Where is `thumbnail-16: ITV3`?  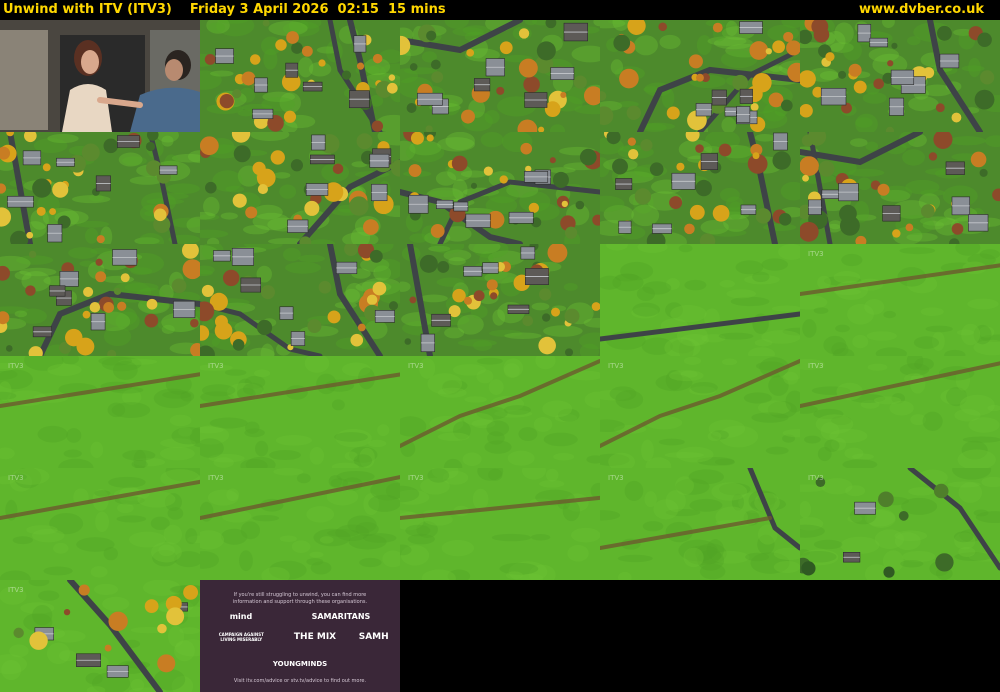 thumbnail-16: ITV3 is located at coordinates (100, 412).